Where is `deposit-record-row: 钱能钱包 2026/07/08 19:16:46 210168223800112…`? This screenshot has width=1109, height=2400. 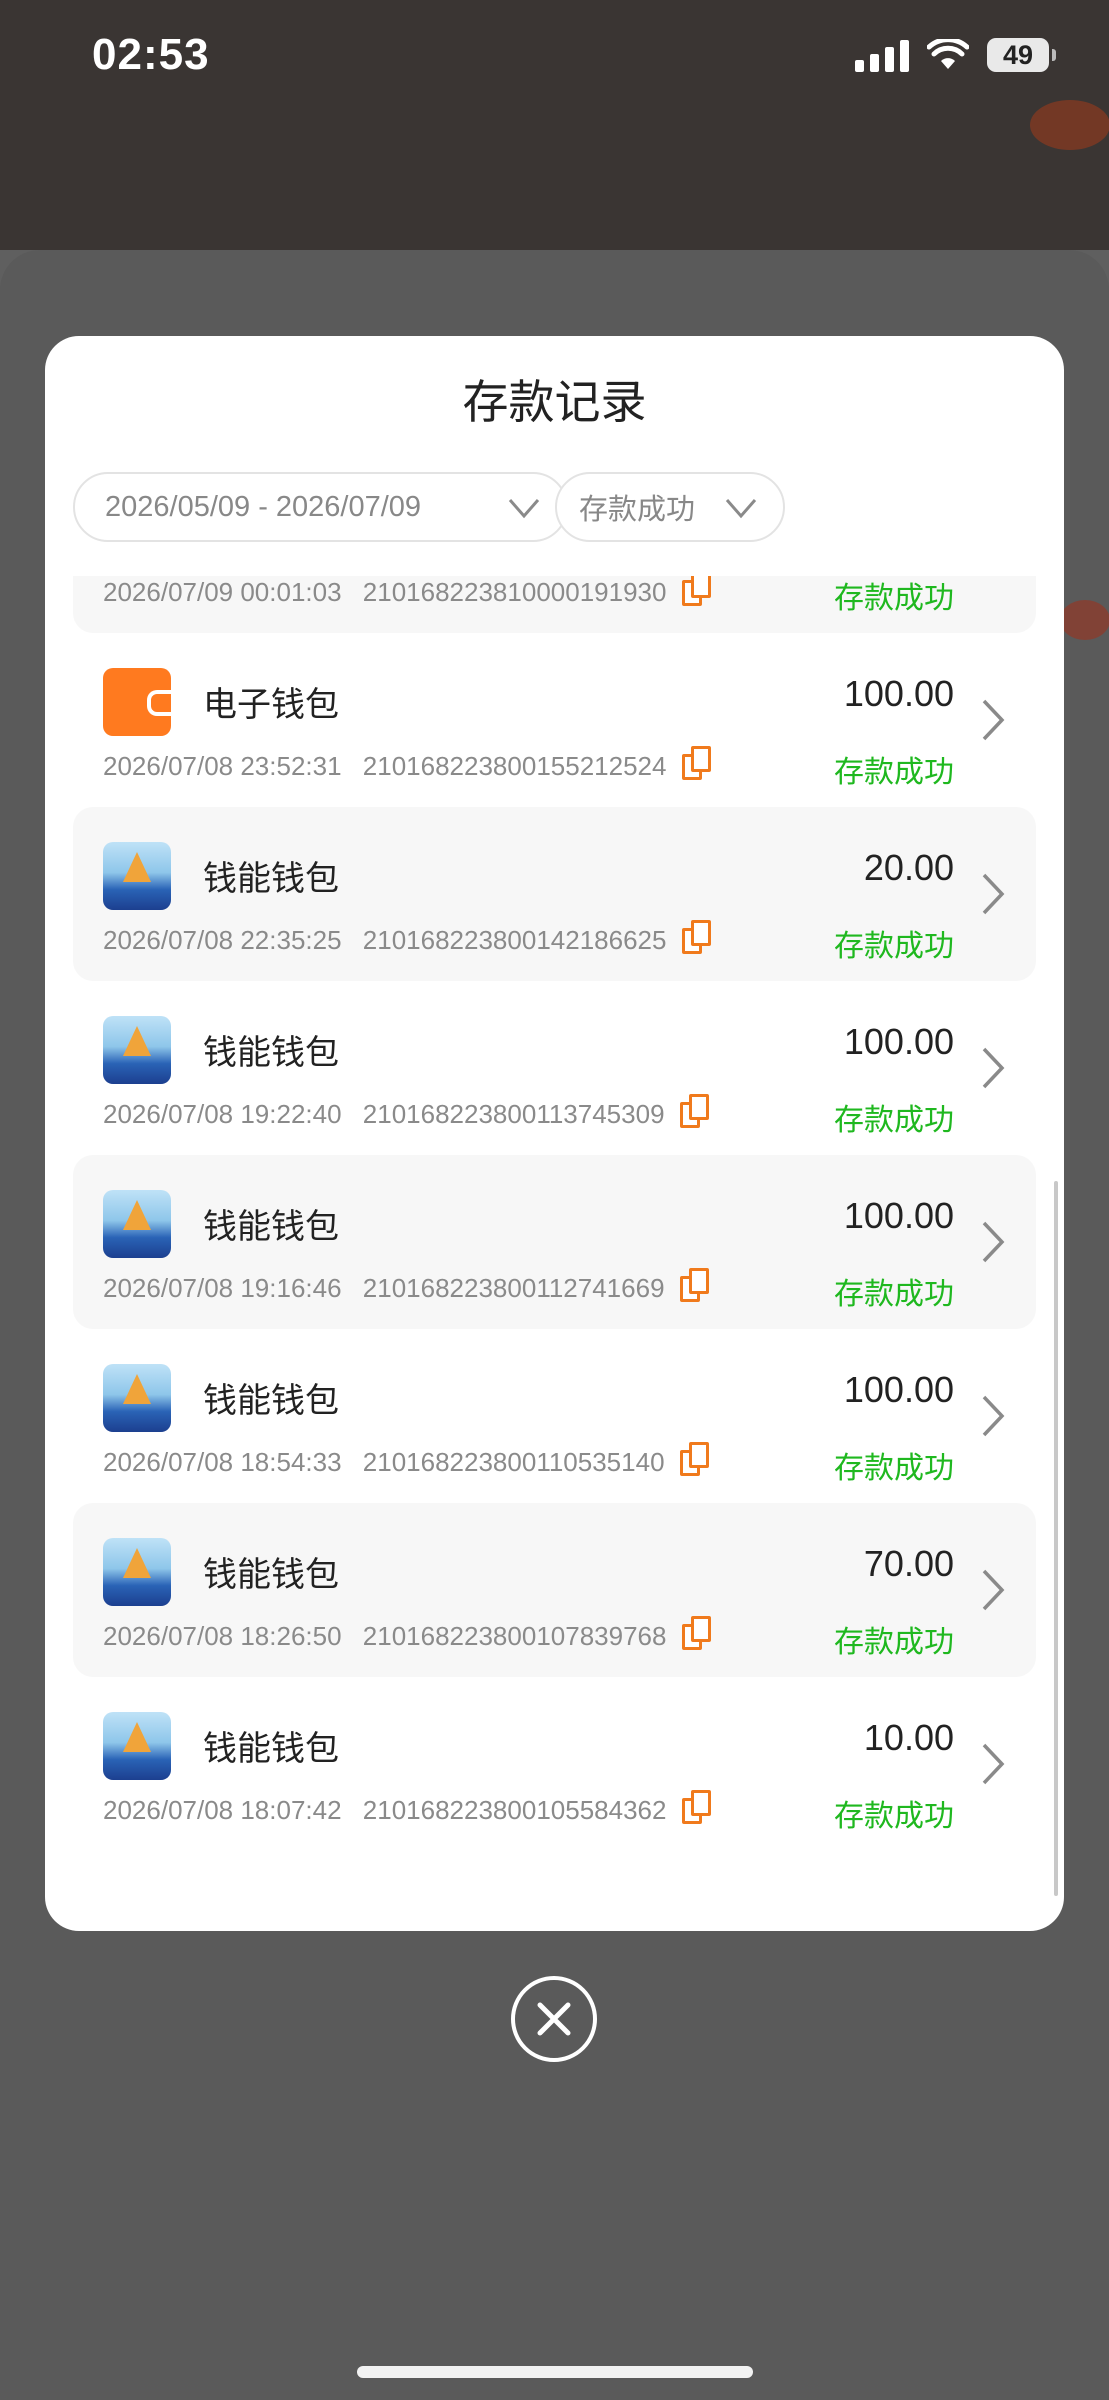 deposit-record-row: 钱能钱包 2026/07/08 19:16:46 210168223800112… is located at coordinates (554, 1242).